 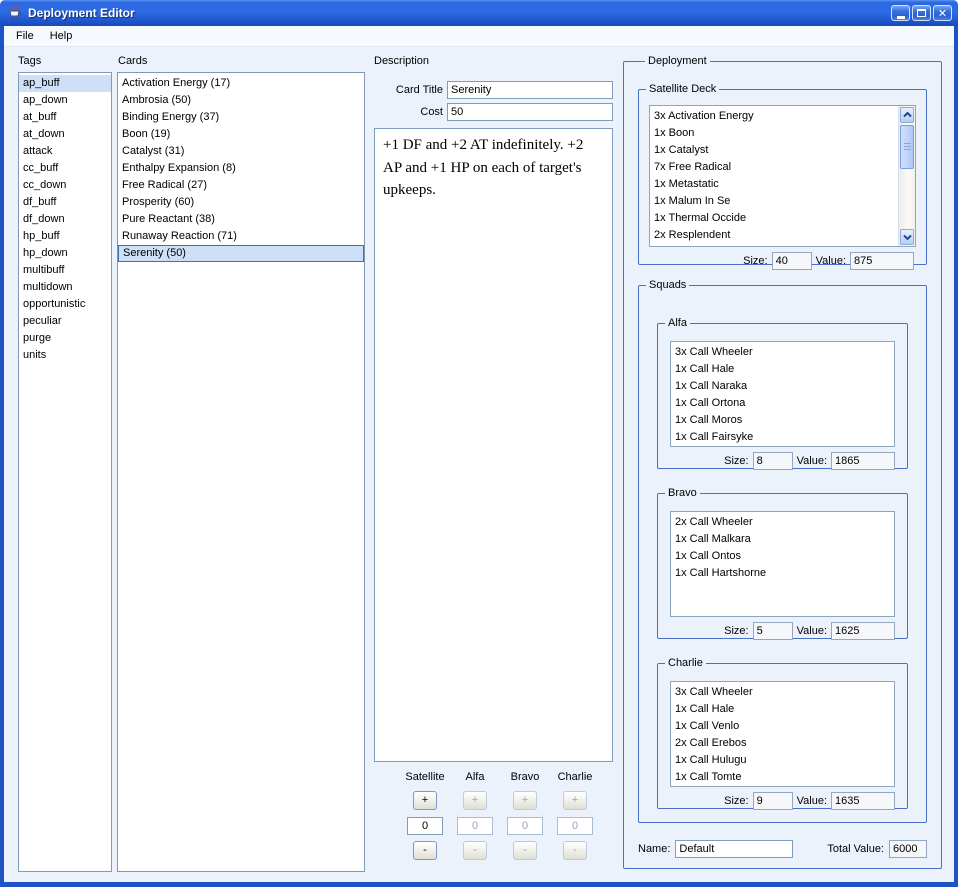 What do you see at coordinates (241, 134) in the screenshot?
I see `list-item: Boon (19)` at bounding box center [241, 134].